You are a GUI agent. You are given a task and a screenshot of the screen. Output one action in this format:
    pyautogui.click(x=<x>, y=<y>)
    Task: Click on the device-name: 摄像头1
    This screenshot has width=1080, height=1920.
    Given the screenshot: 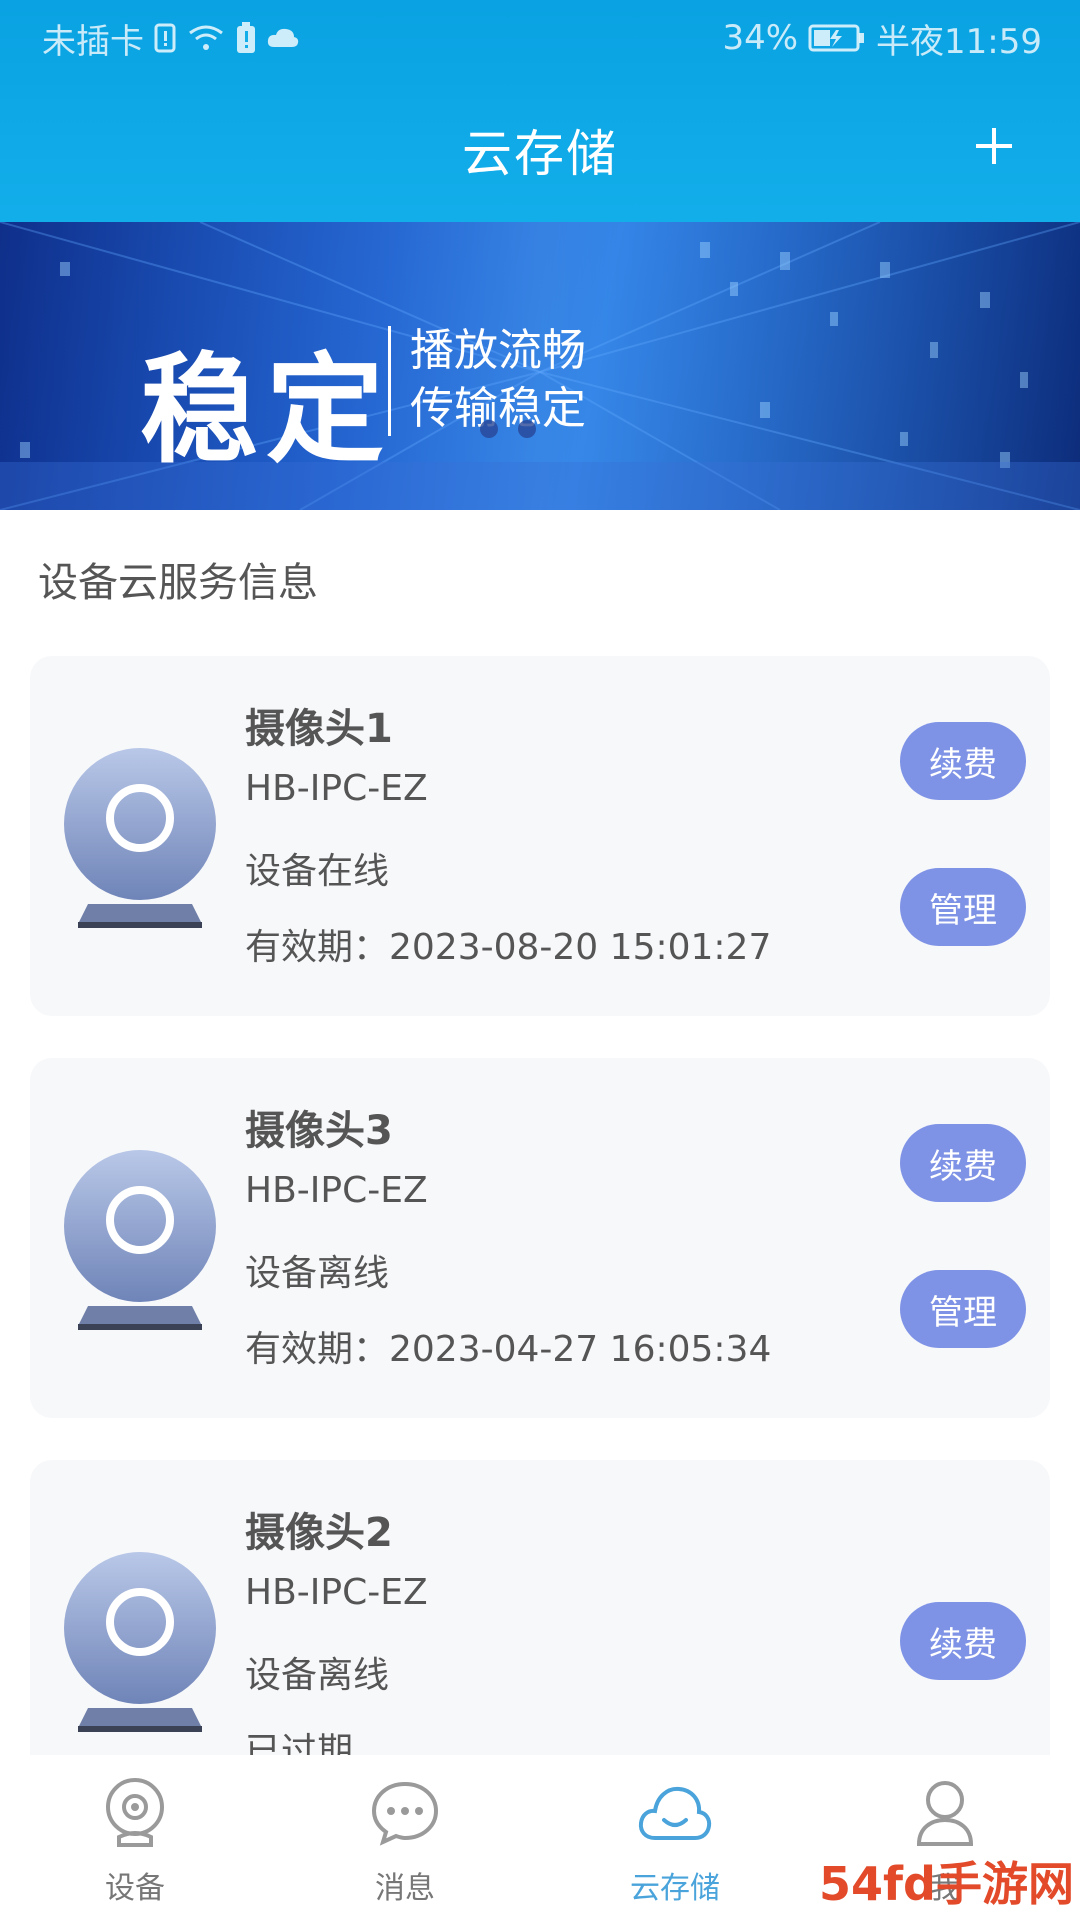 What is the action you would take?
    pyautogui.click(x=319, y=729)
    